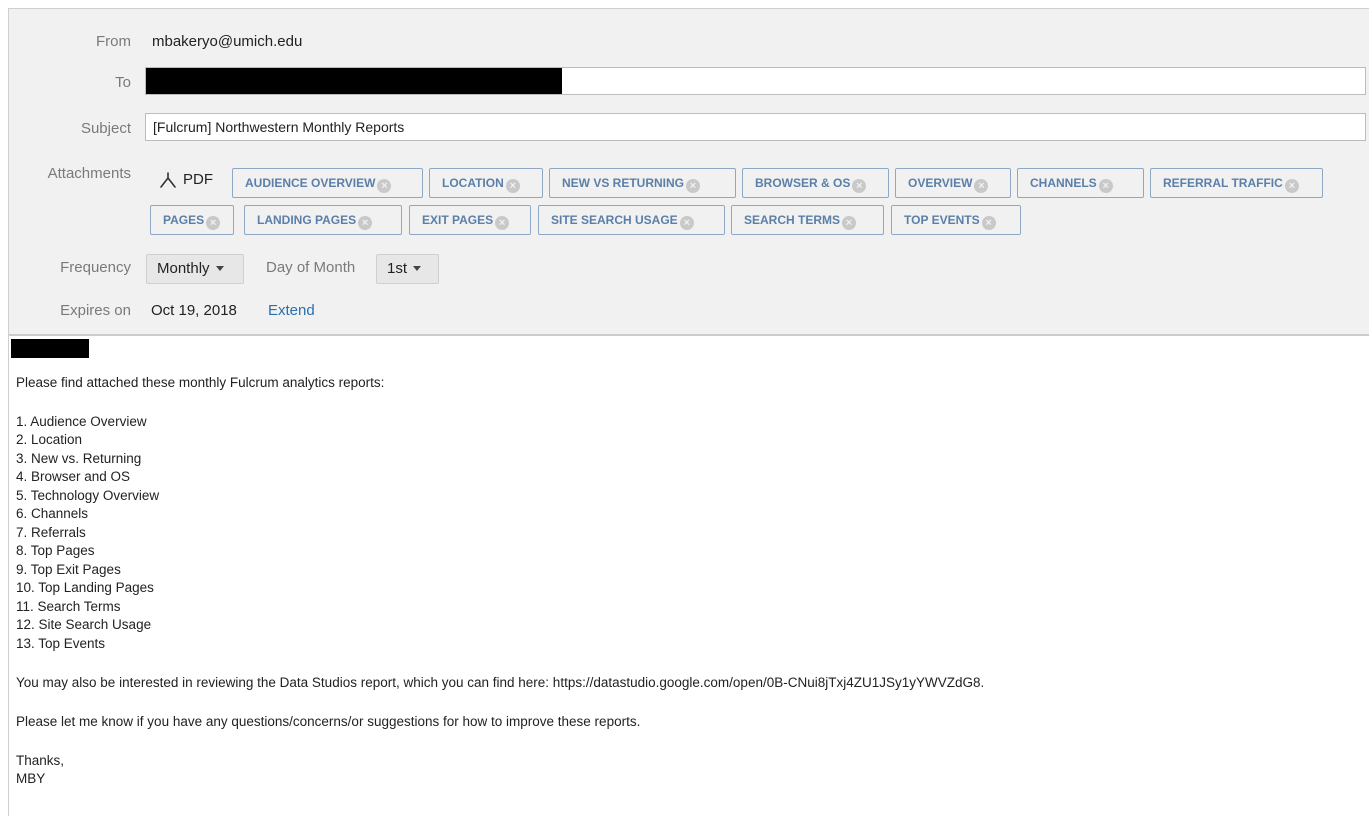  What do you see at coordinates (755, 127) in the screenshot?
I see `subject-field: [Fulcrum] Northwestern Monthly Reports` at bounding box center [755, 127].